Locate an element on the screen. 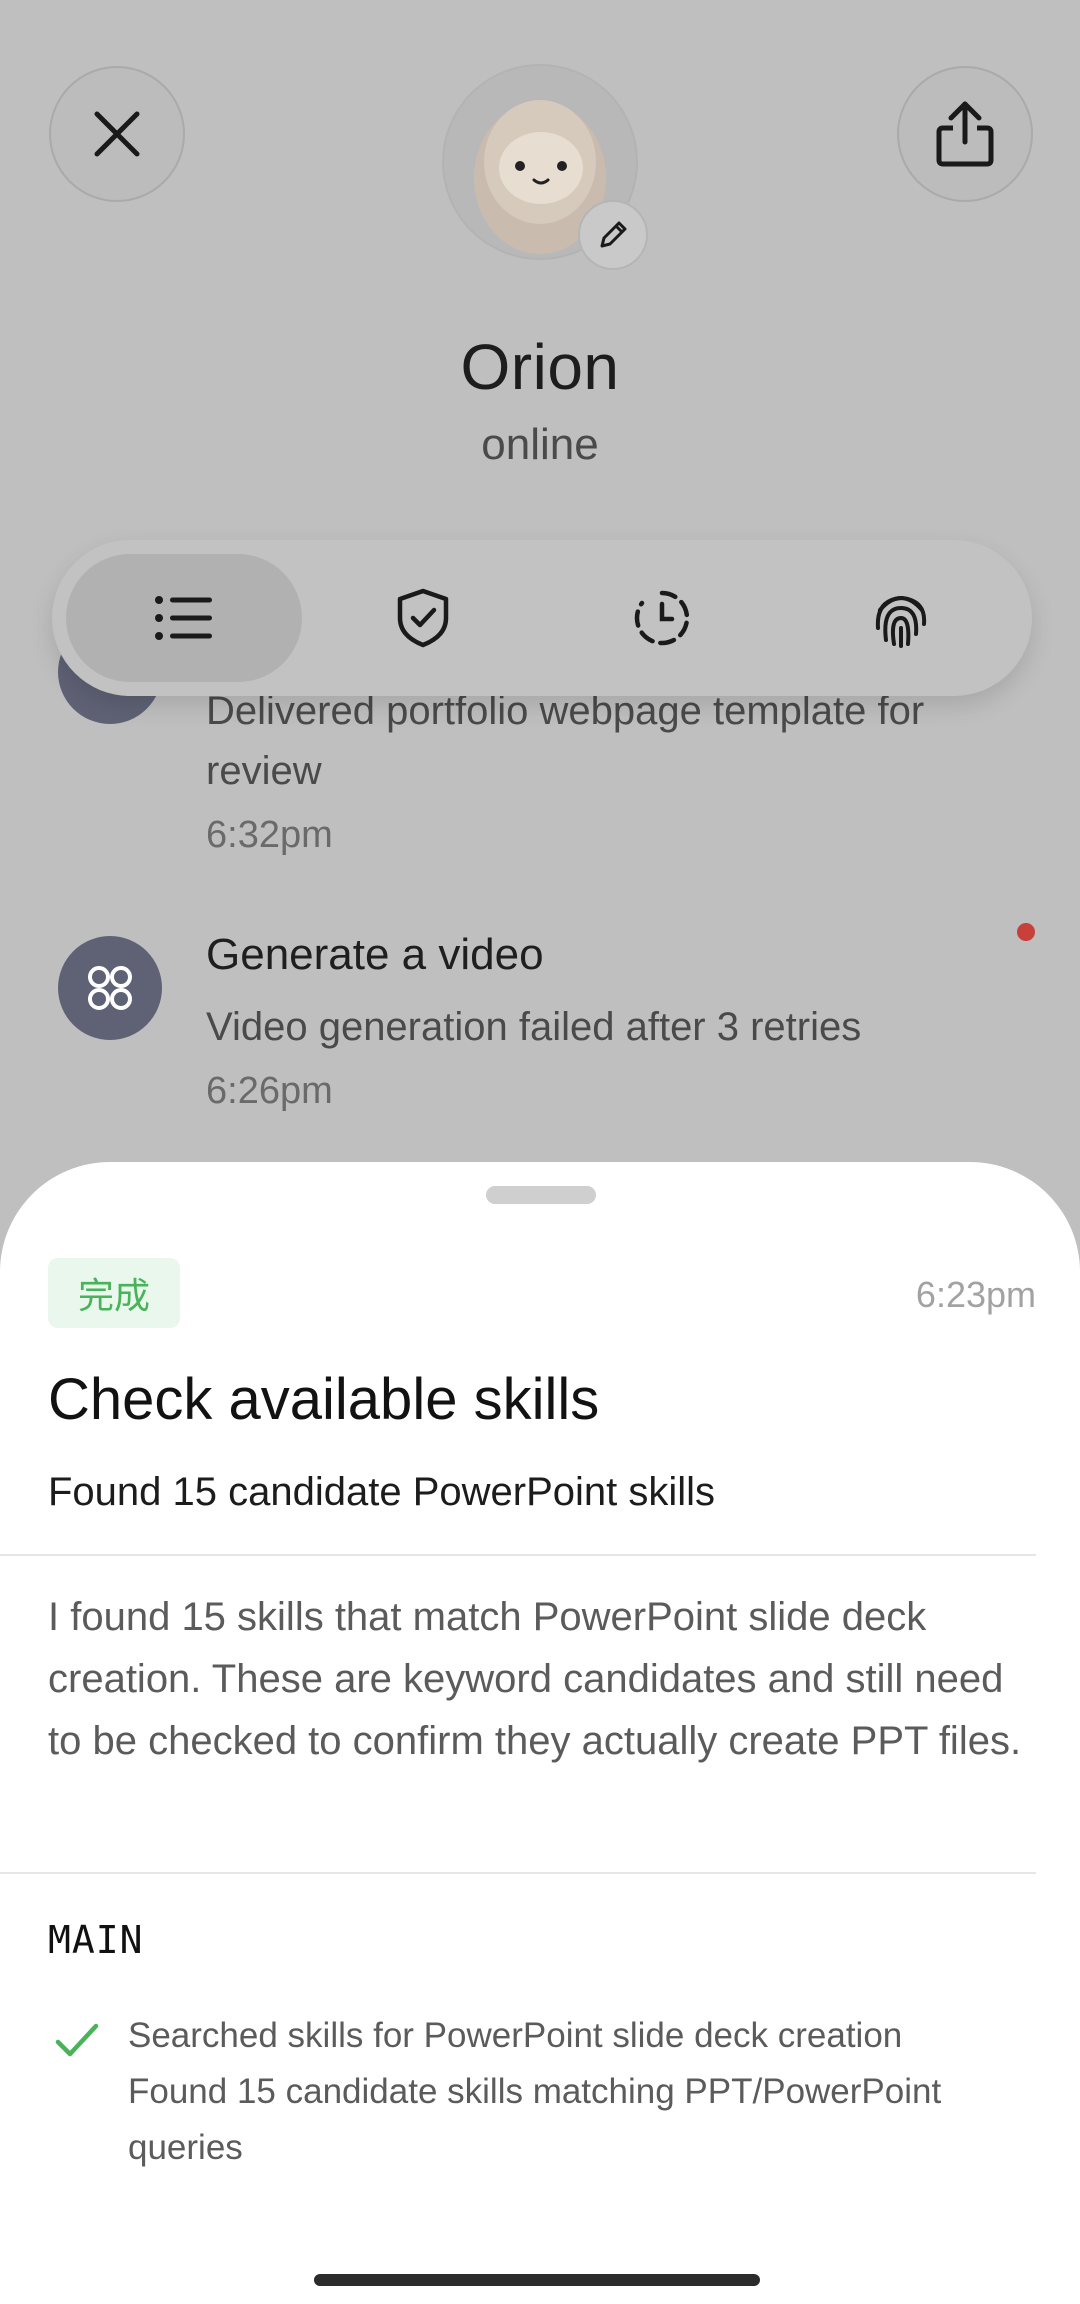  tab-list is located at coordinates (184, 618).